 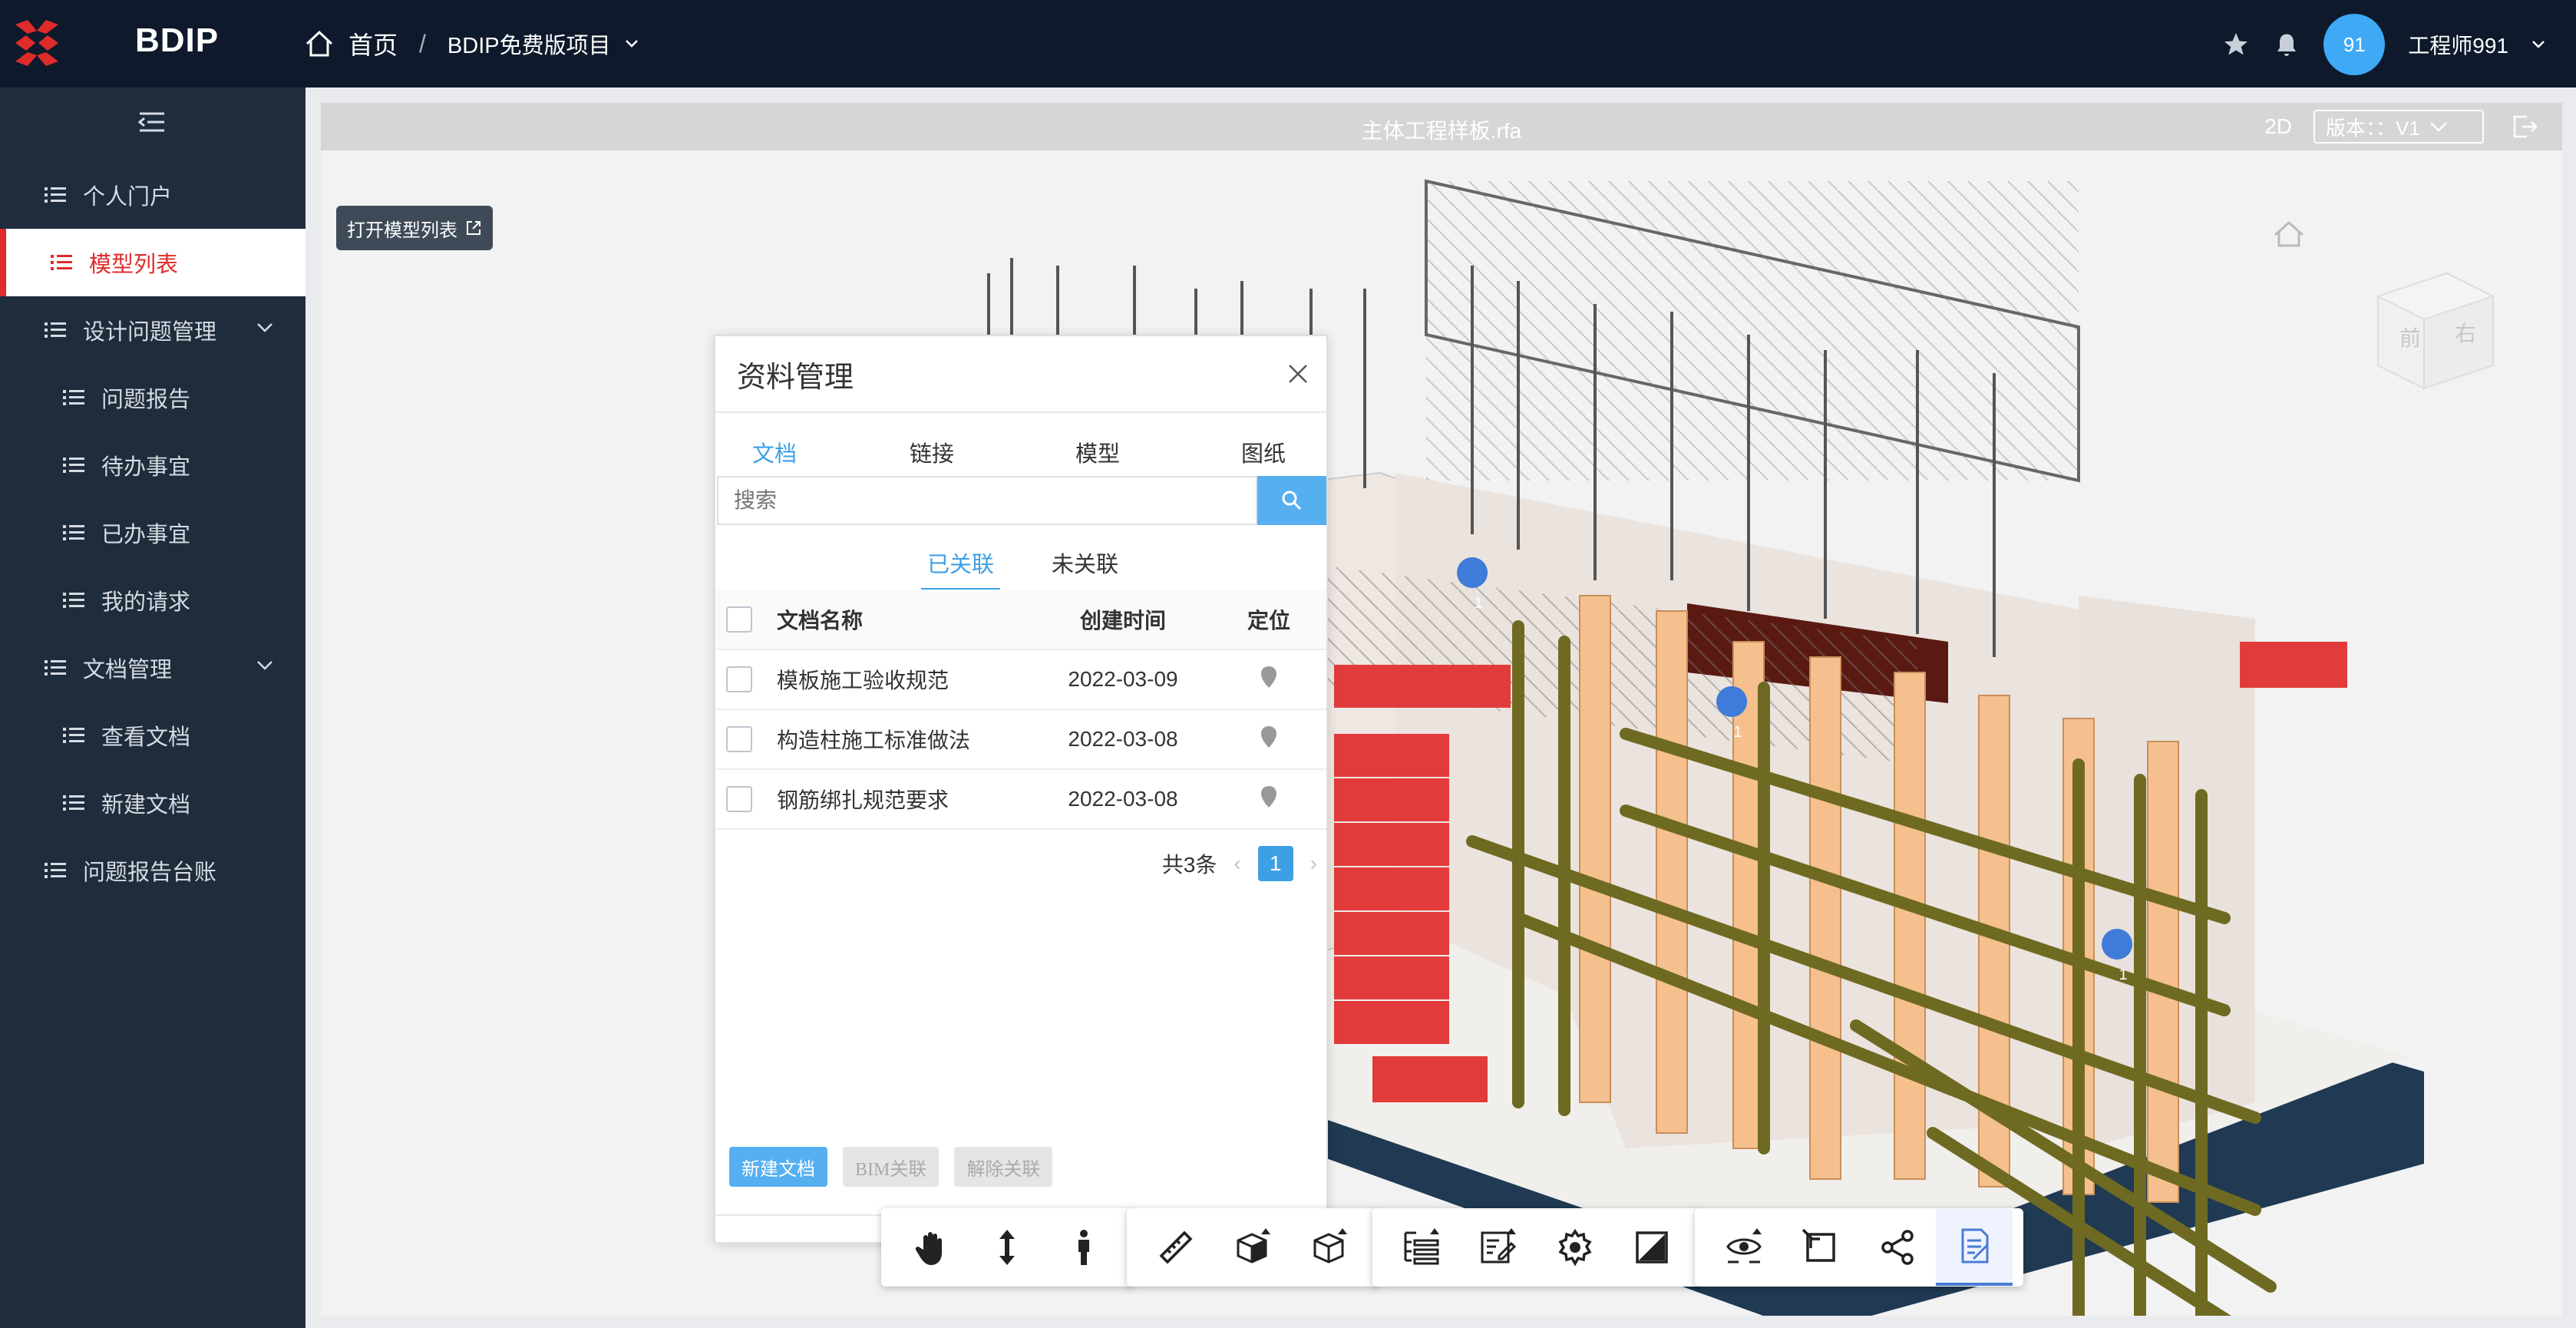 What do you see at coordinates (2278, 126) in the screenshot?
I see `view-2d-toggle: 2D` at bounding box center [2278, 126].